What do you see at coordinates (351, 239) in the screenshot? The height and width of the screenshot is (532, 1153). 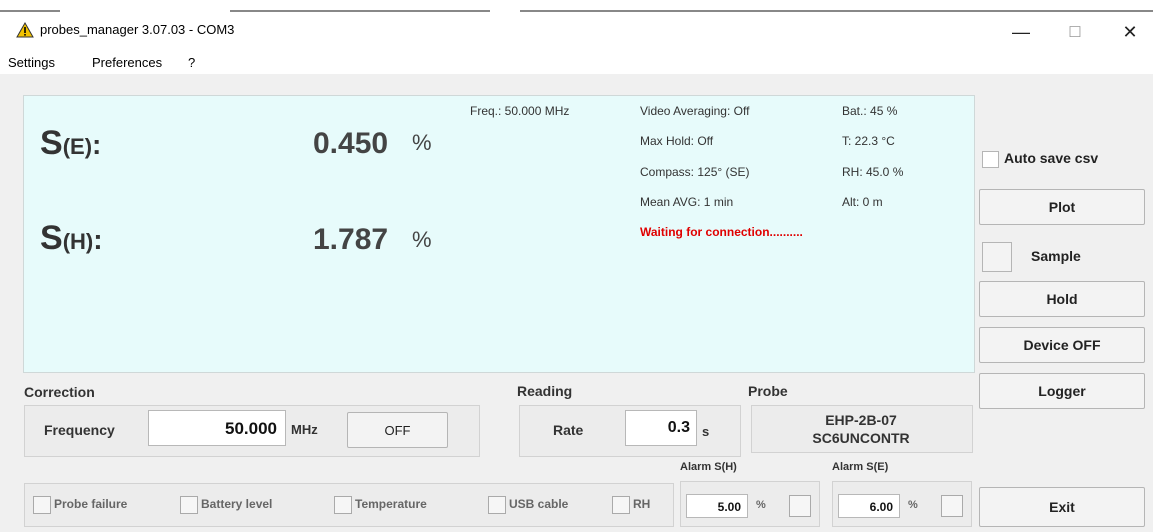 I see `sh-value: 1.787` at bounding box center [351, 239].